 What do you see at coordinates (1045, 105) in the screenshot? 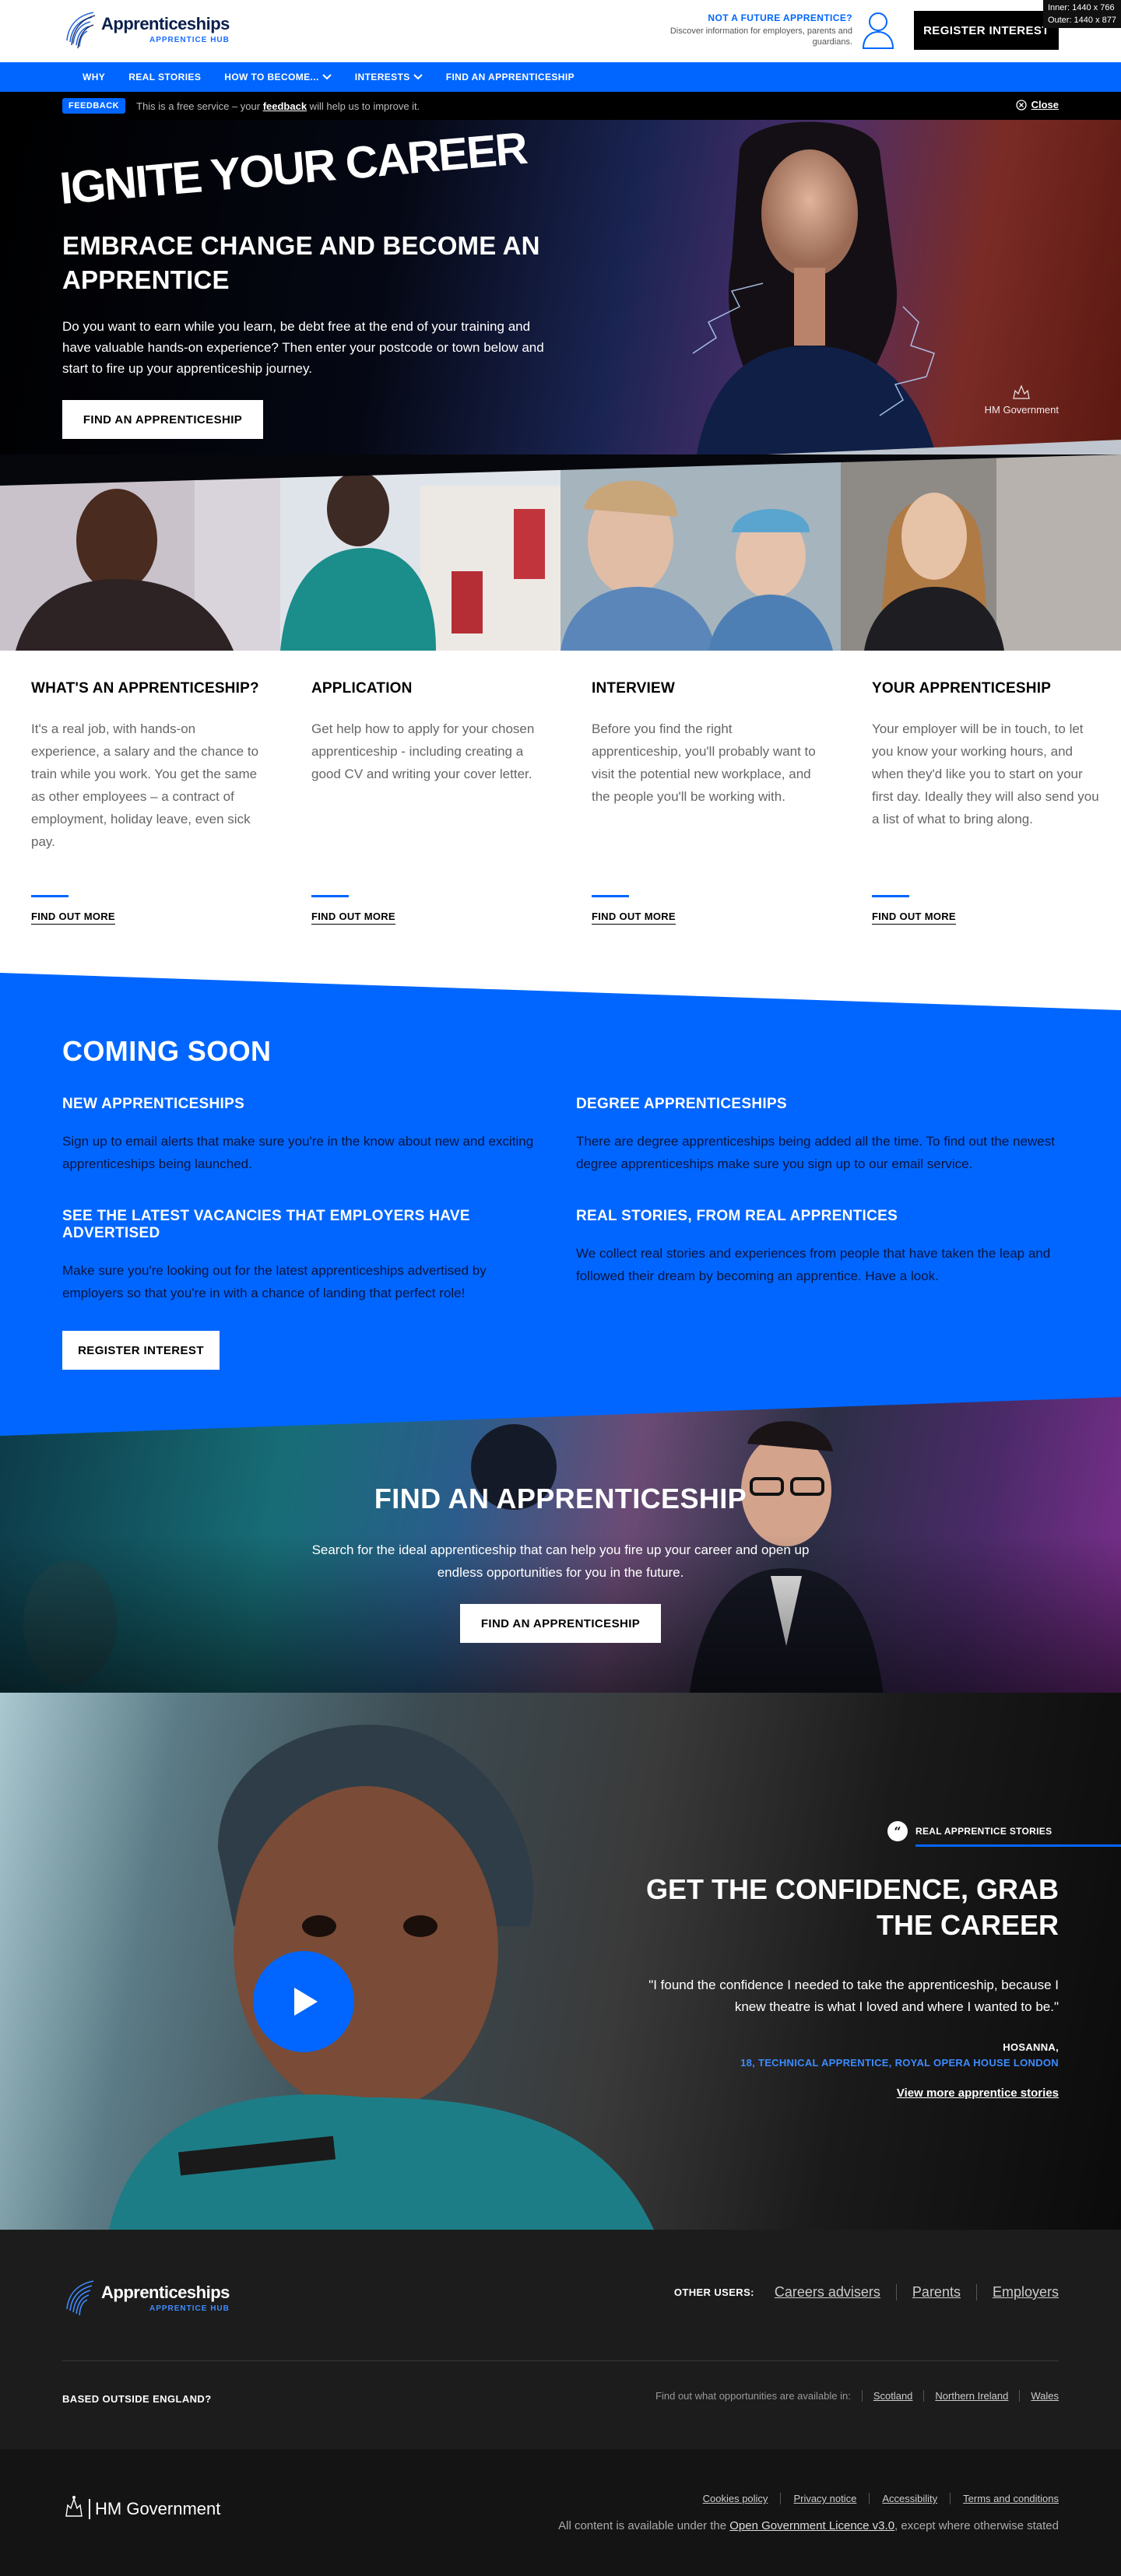
I see `close-label: Close` at bounding box center [1045, 105].